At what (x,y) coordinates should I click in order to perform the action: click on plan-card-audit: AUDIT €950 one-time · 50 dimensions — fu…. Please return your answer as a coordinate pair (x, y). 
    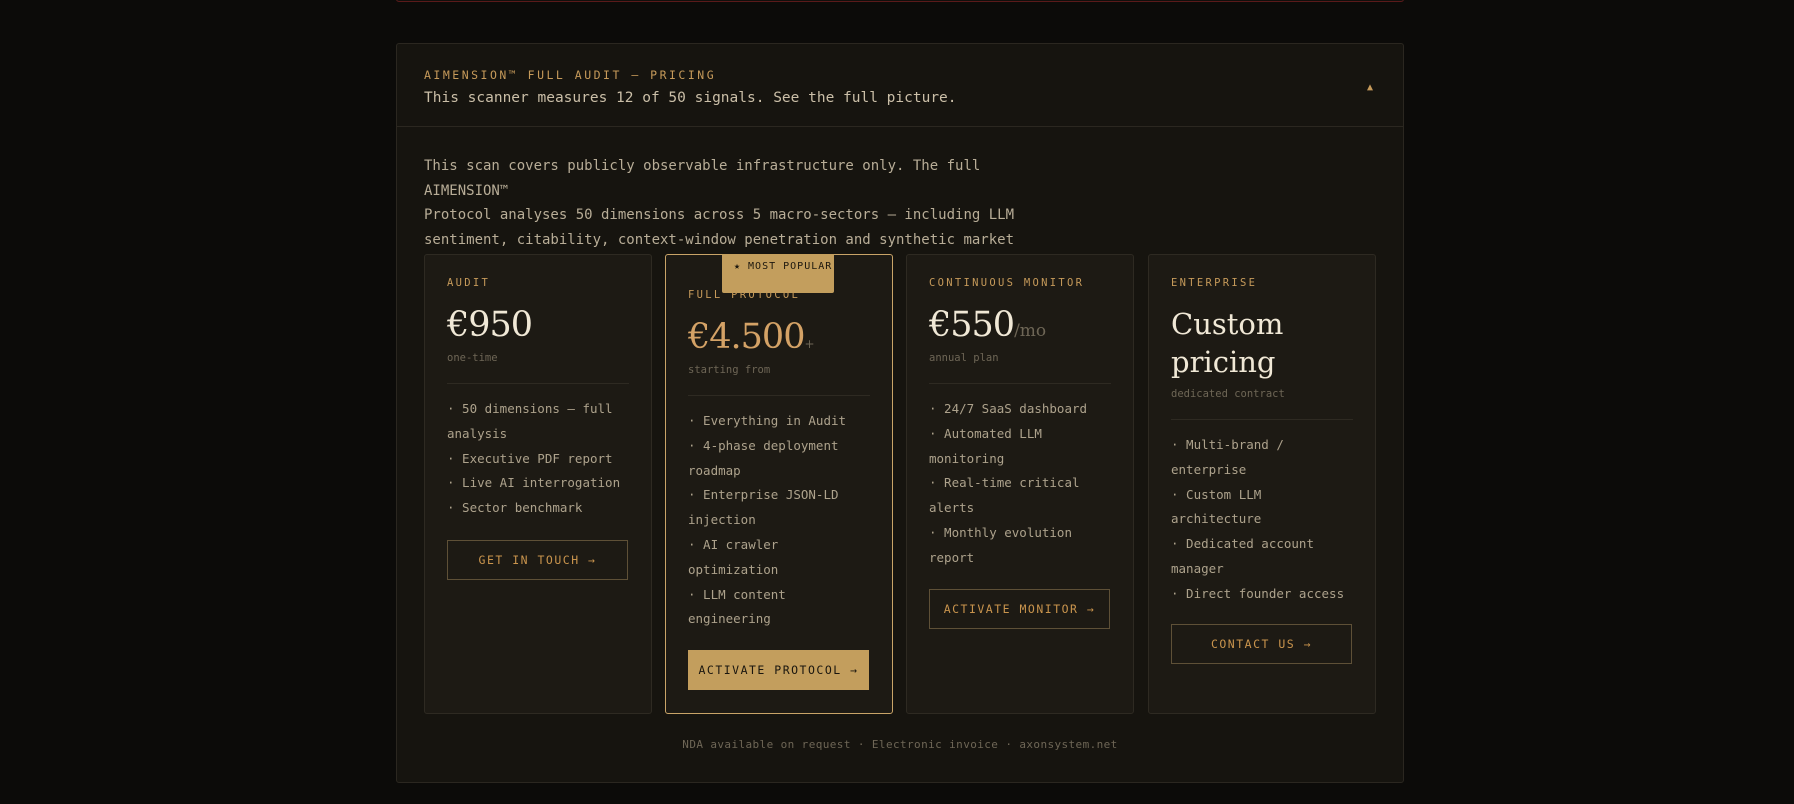
    Looking at the image, I should click on (538, 484).